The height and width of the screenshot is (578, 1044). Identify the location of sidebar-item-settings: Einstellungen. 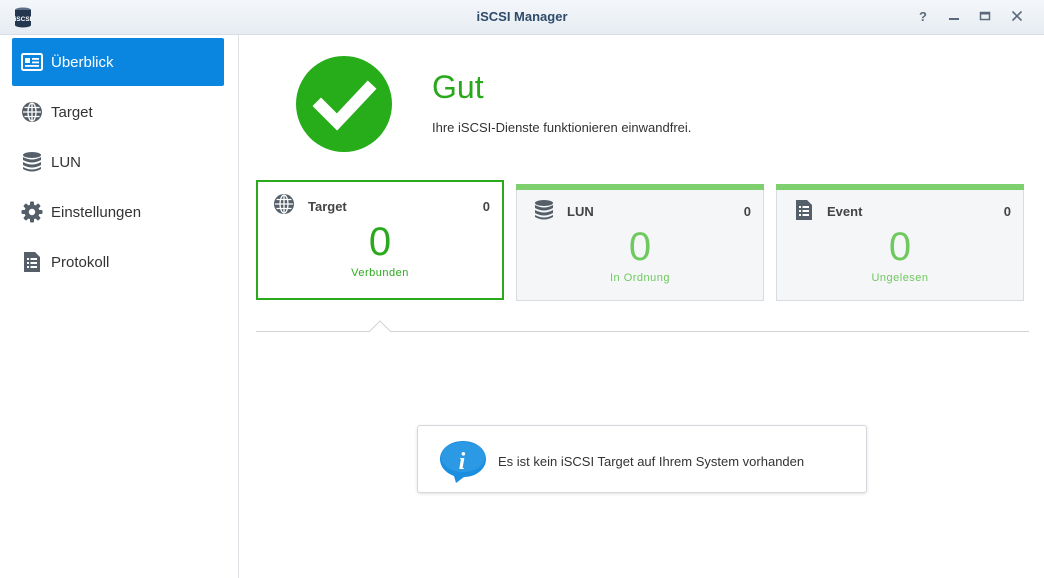
(118, 212).